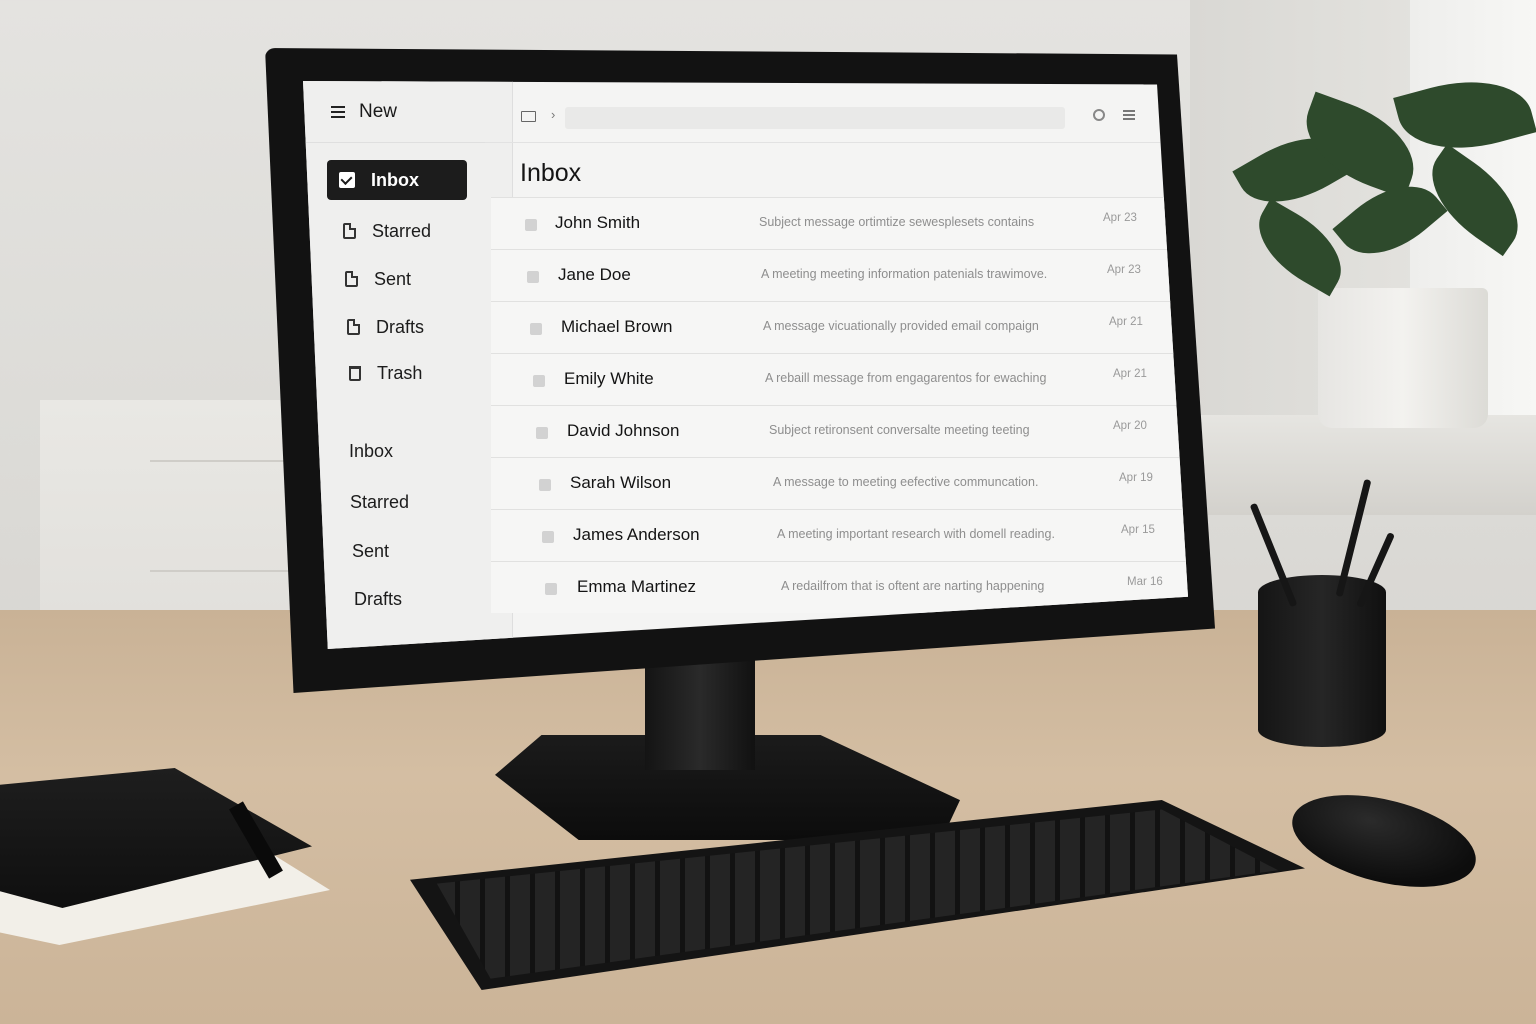 Image resolution: width=1536 pixels, height=1024 pixels. Describe the element at coordinates (379, 502) in the screenshot. I see `sidebar-secondary-starred: Starred` at that location.